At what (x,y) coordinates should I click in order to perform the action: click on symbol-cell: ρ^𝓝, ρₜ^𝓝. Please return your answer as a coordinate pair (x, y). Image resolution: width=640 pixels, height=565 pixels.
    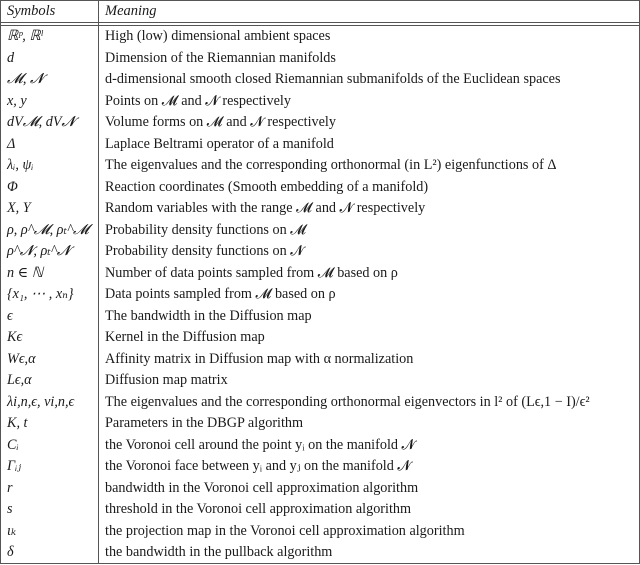
    Looking at the image, I should click on (39, 251).